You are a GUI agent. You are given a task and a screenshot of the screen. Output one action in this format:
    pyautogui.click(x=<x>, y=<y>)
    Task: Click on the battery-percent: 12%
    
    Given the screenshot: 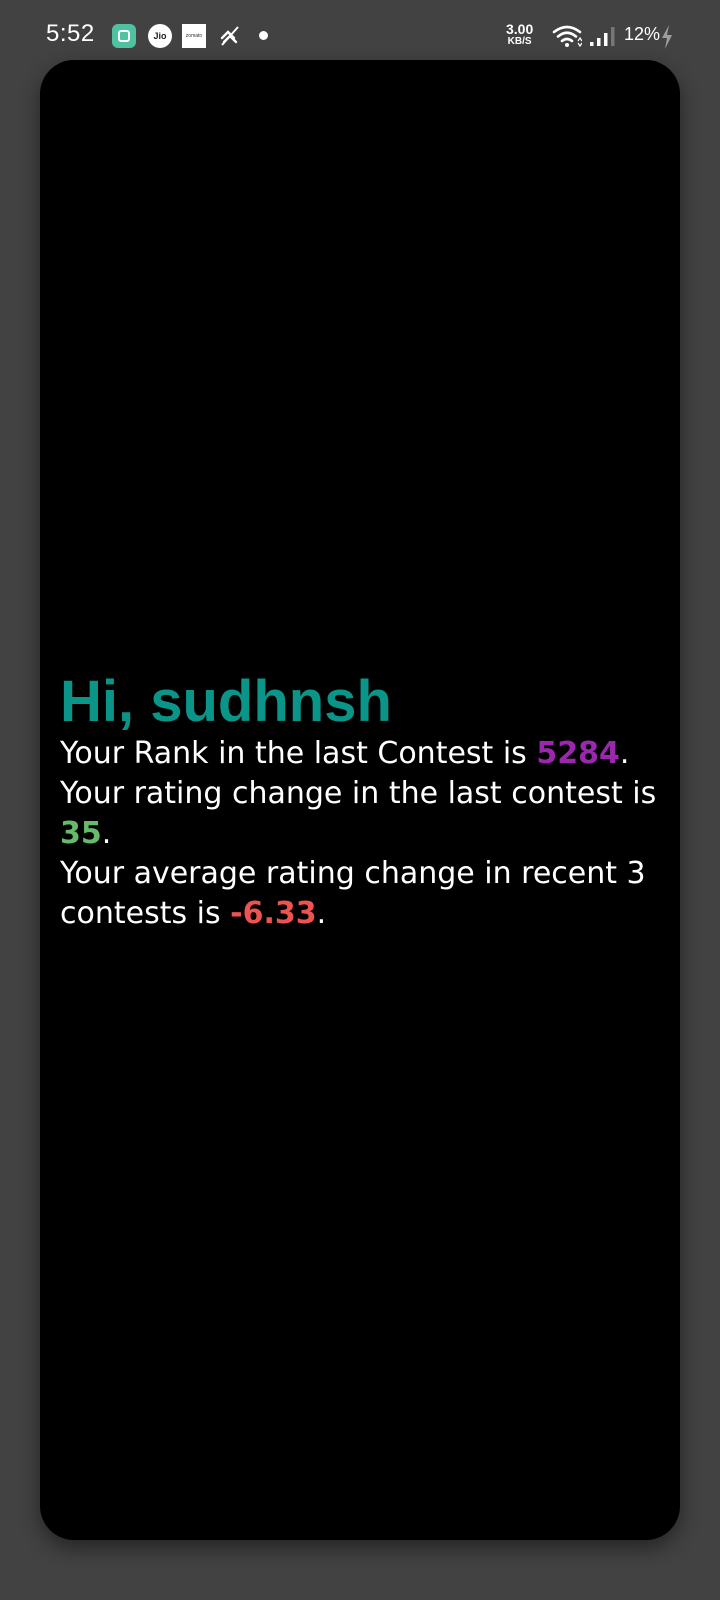 What is the action you would take?
    pyautogui.click(x=642, y=34)
    